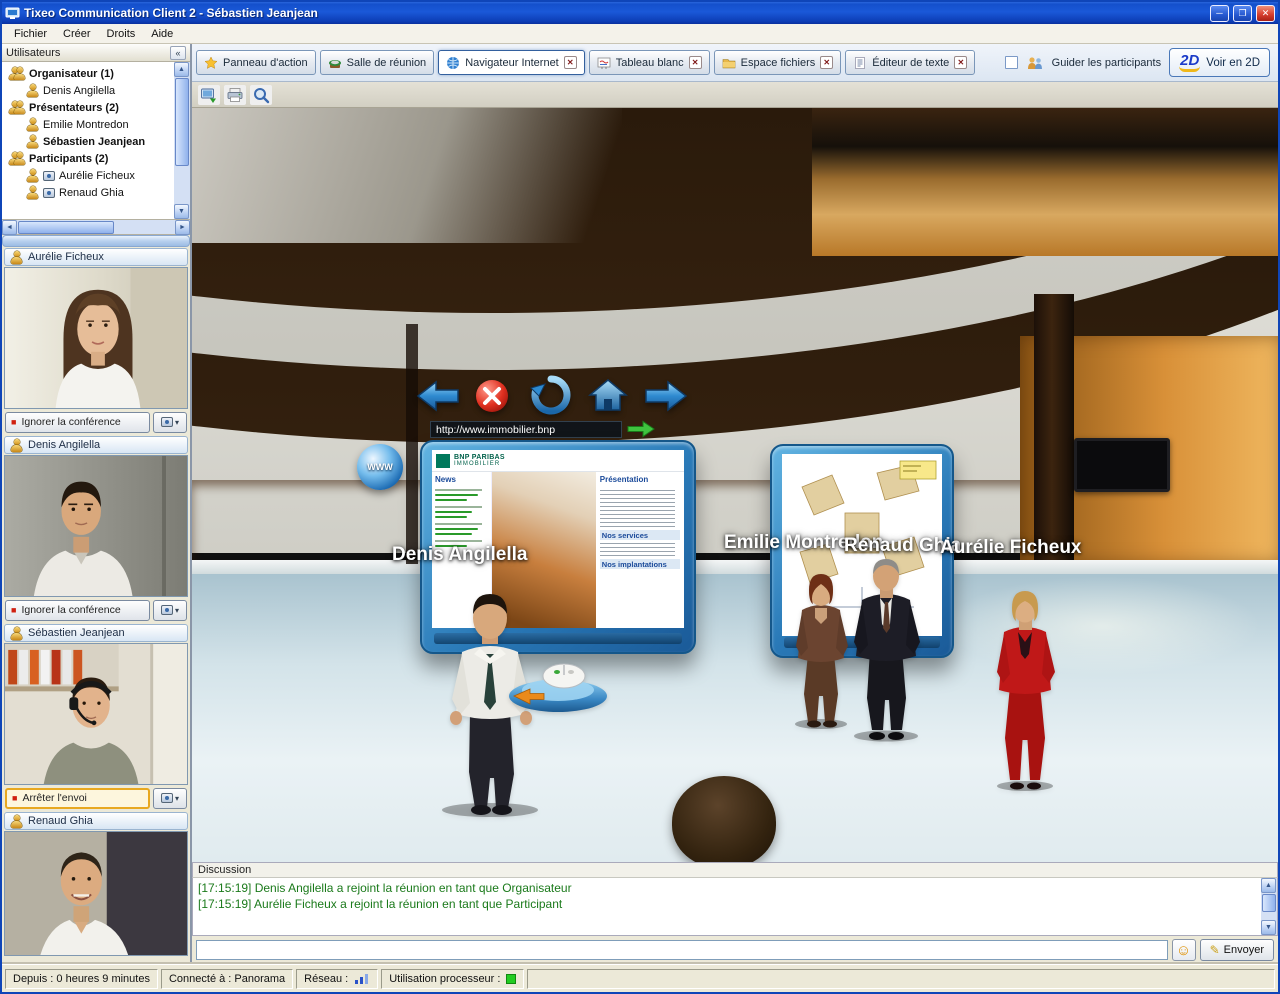  I want to click on scroll-right-arrow: ►, so click(182, 227).